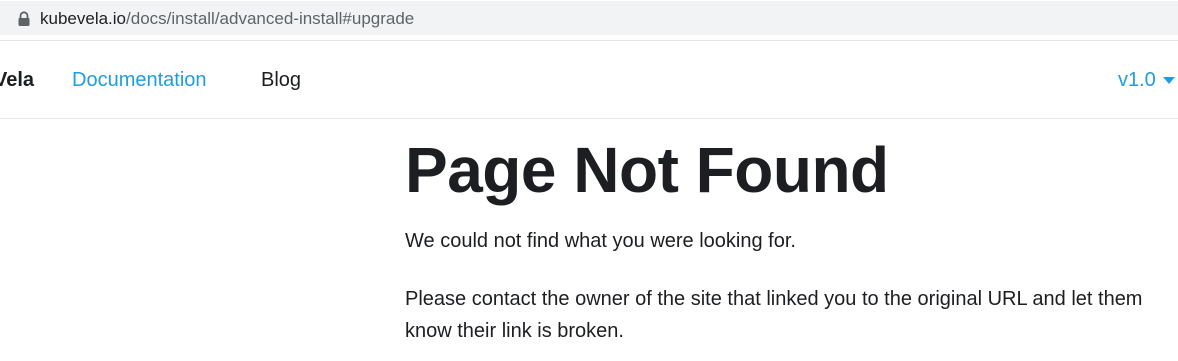  I want to click on lock-icon, so click(24, 19).